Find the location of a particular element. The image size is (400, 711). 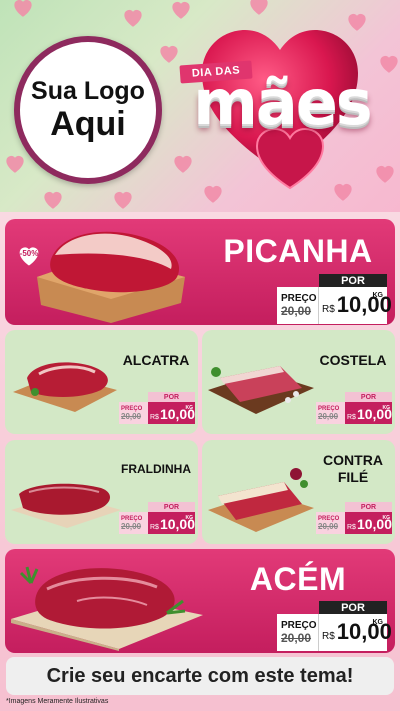

product-name: CONTRA FILÉ is located at coordinates (353, 469).